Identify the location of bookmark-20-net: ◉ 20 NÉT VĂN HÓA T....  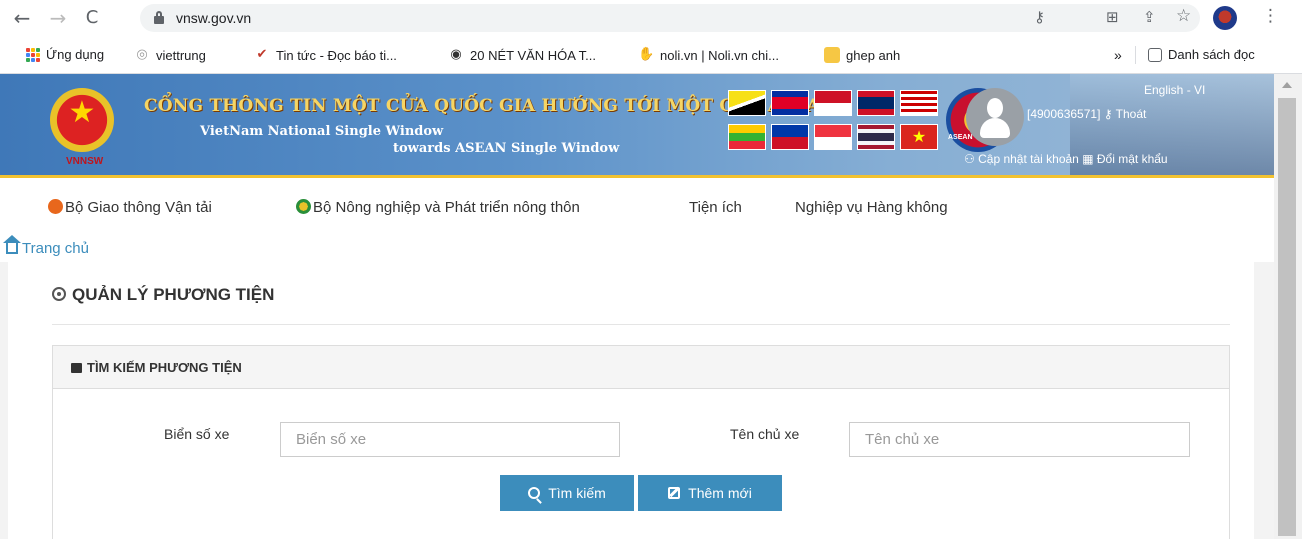
(522, 55).